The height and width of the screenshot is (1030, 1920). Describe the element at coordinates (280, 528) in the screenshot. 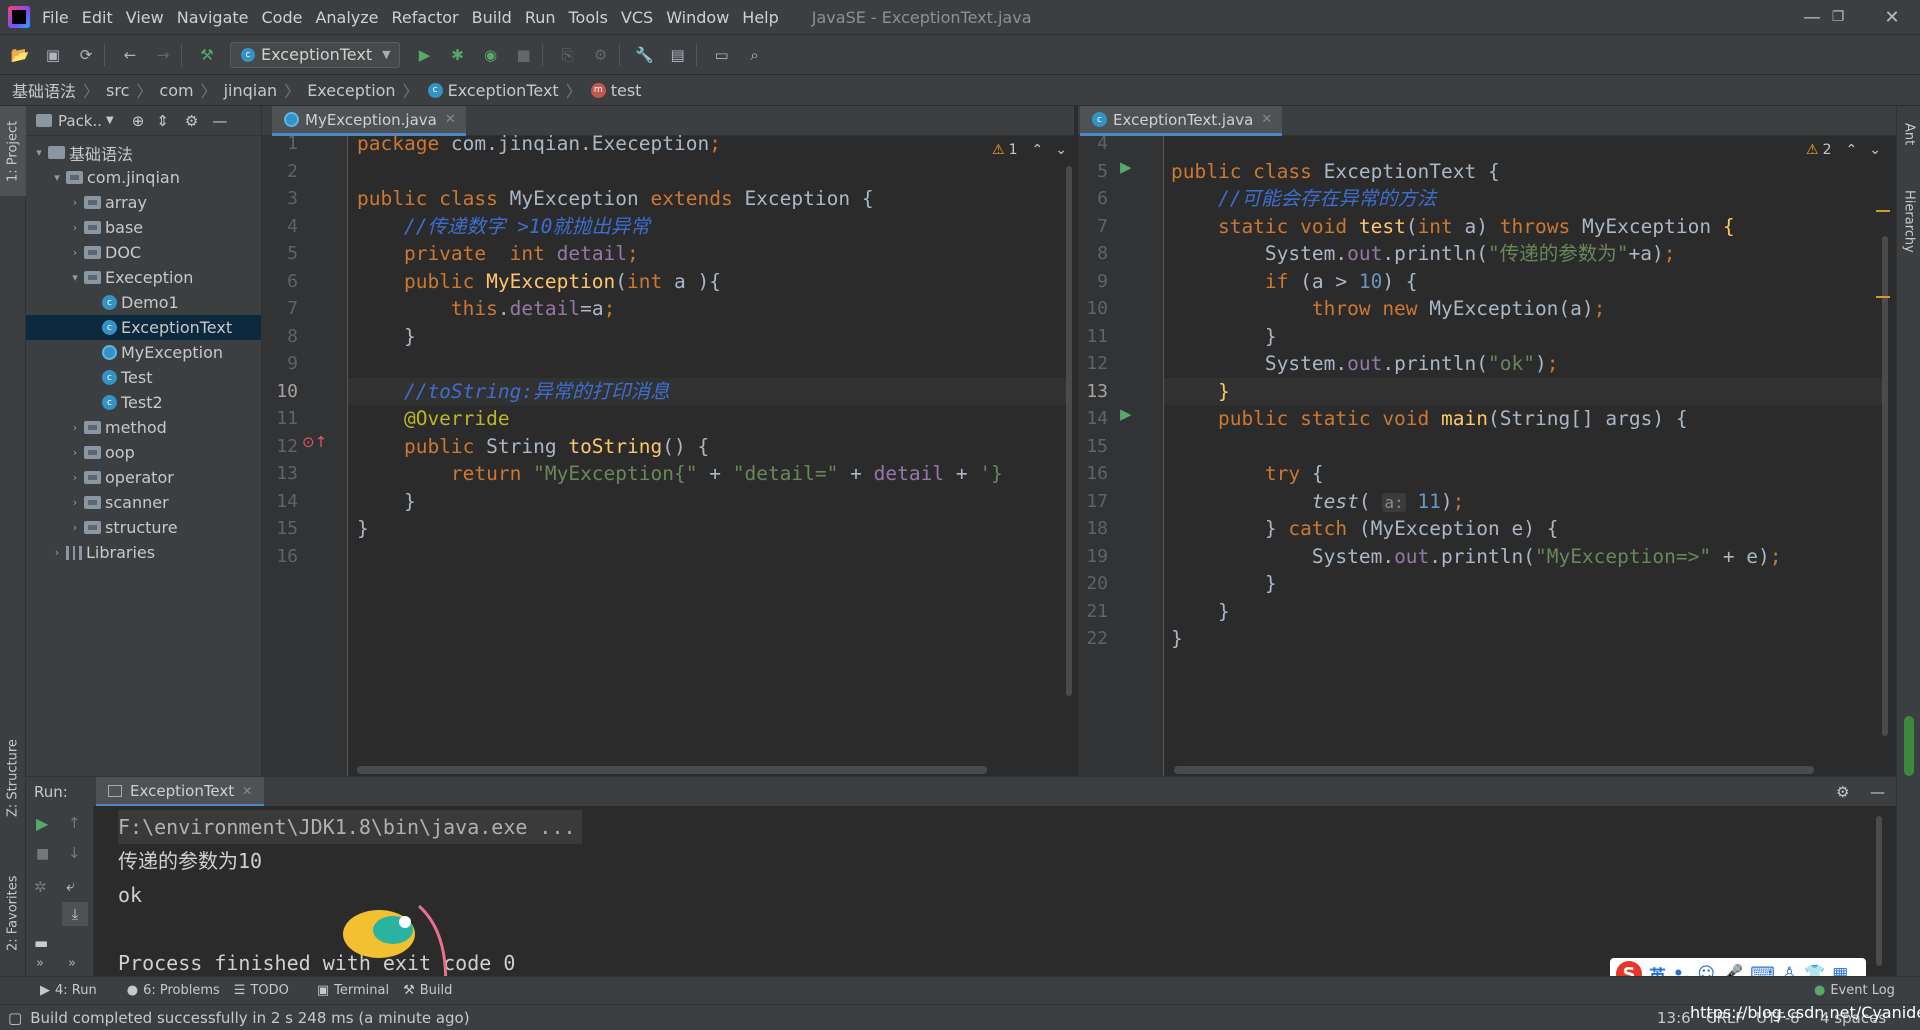

I see `line-number: 15` at that location.